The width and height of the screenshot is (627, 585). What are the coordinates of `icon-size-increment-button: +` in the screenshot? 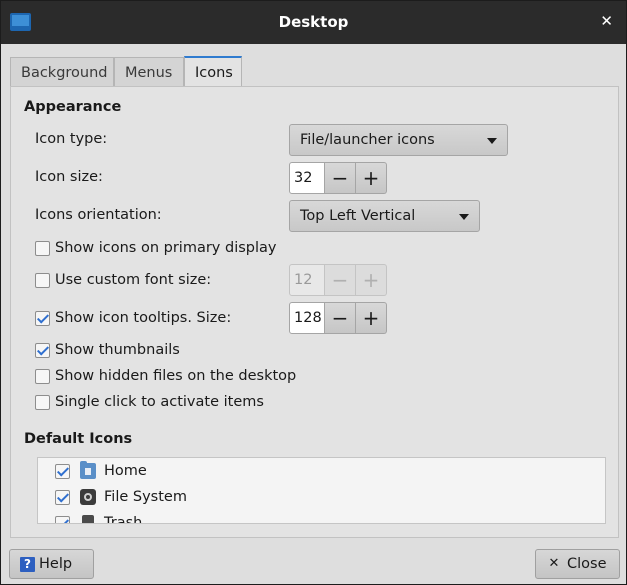 It's located at (371, 178).